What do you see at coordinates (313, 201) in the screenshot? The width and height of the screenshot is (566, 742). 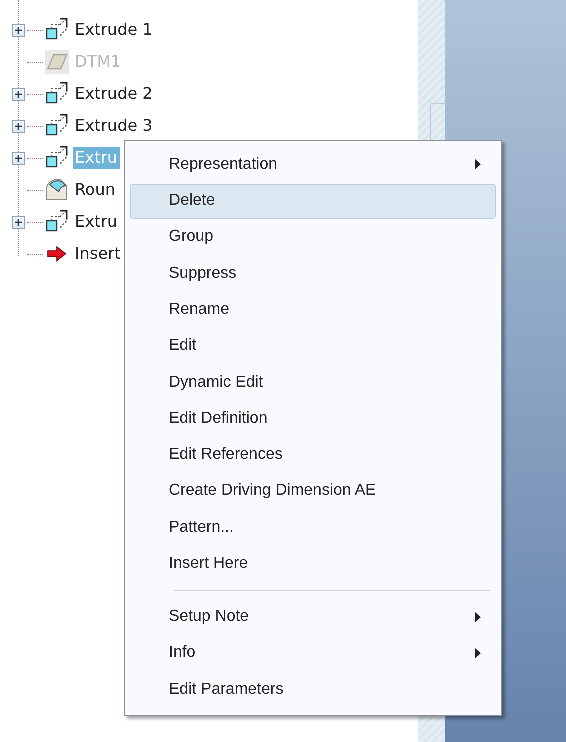 I see `menu-item: Delete` at bounding box center [313, 201].